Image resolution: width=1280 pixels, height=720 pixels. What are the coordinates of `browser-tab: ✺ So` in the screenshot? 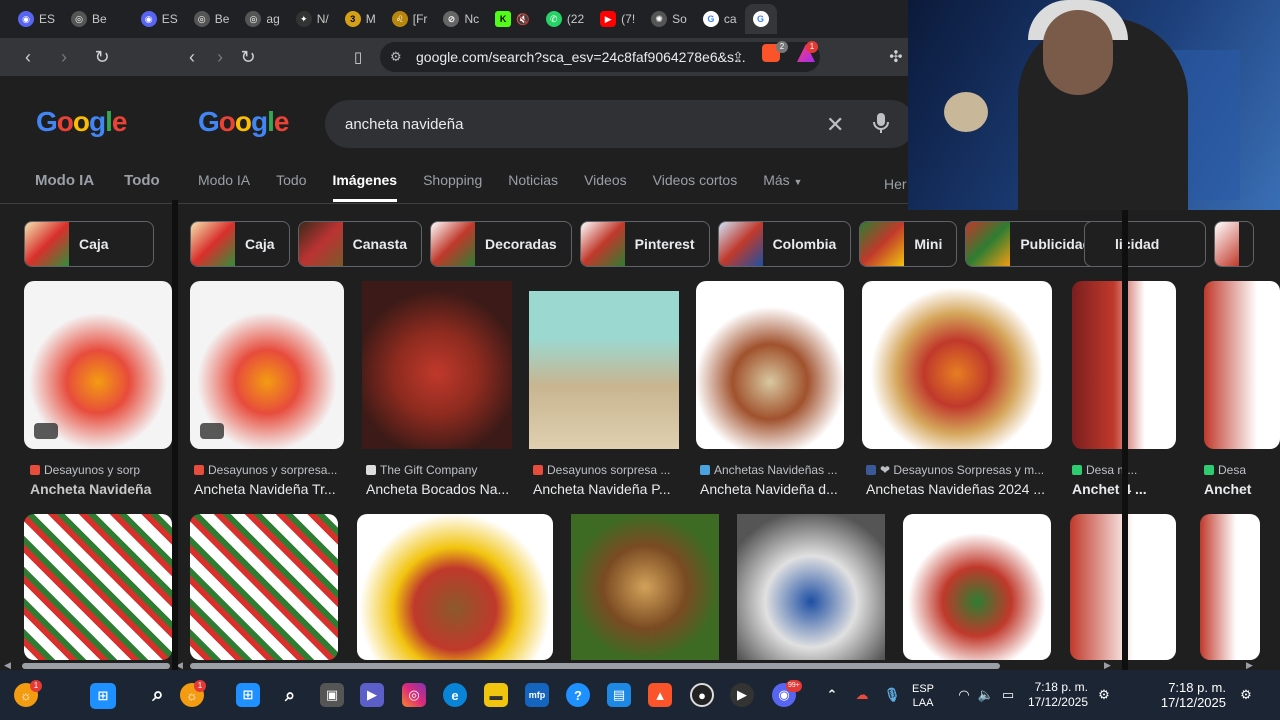 It's located at (669, 19).